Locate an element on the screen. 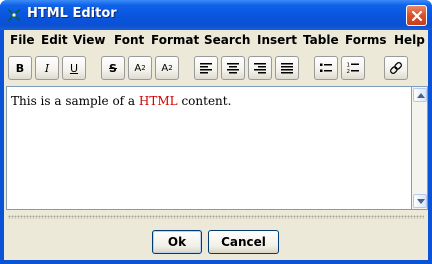  align-right-button is located at coordinates (260, 68).